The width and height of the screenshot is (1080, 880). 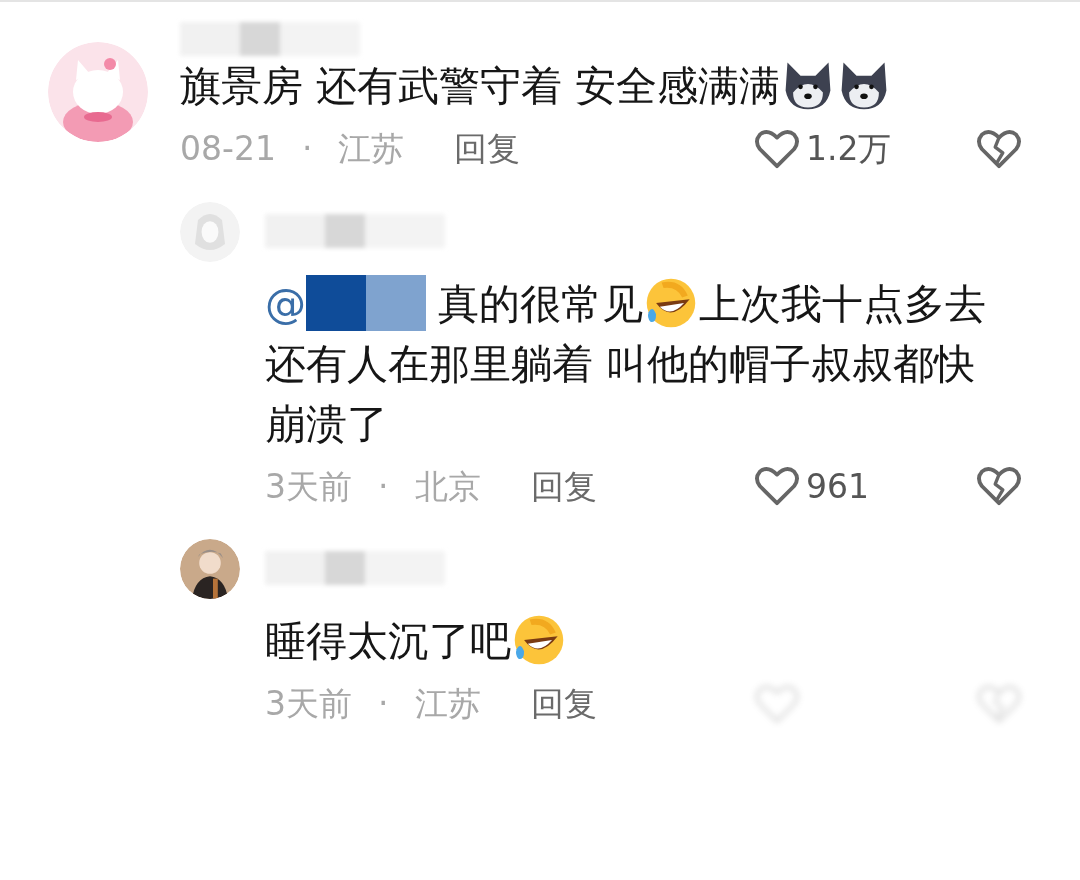 I want to click on comment-text: @ 真的很常见 上次我十点多去还有人在那里躺着 叫他的帽子叔叔都快崩溃了, so click(x=640, y=363).